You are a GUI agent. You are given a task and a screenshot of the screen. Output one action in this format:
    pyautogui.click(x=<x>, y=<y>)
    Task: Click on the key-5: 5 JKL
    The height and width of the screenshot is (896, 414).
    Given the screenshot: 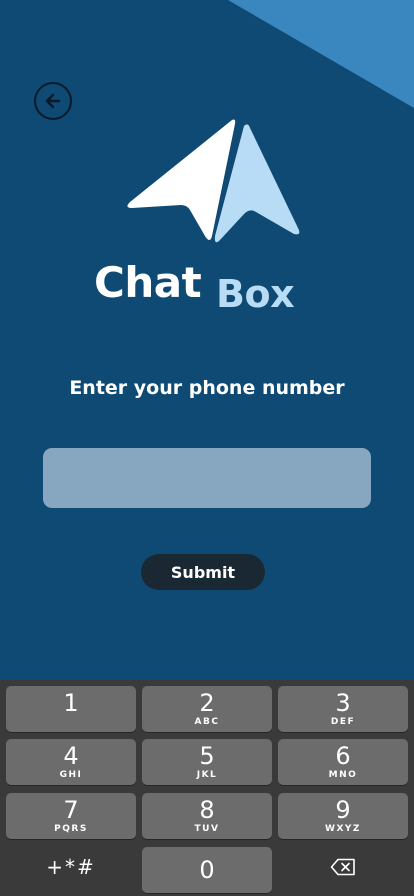 What is the action you would take?
    pyautogui.click(x=207, y=762)
    